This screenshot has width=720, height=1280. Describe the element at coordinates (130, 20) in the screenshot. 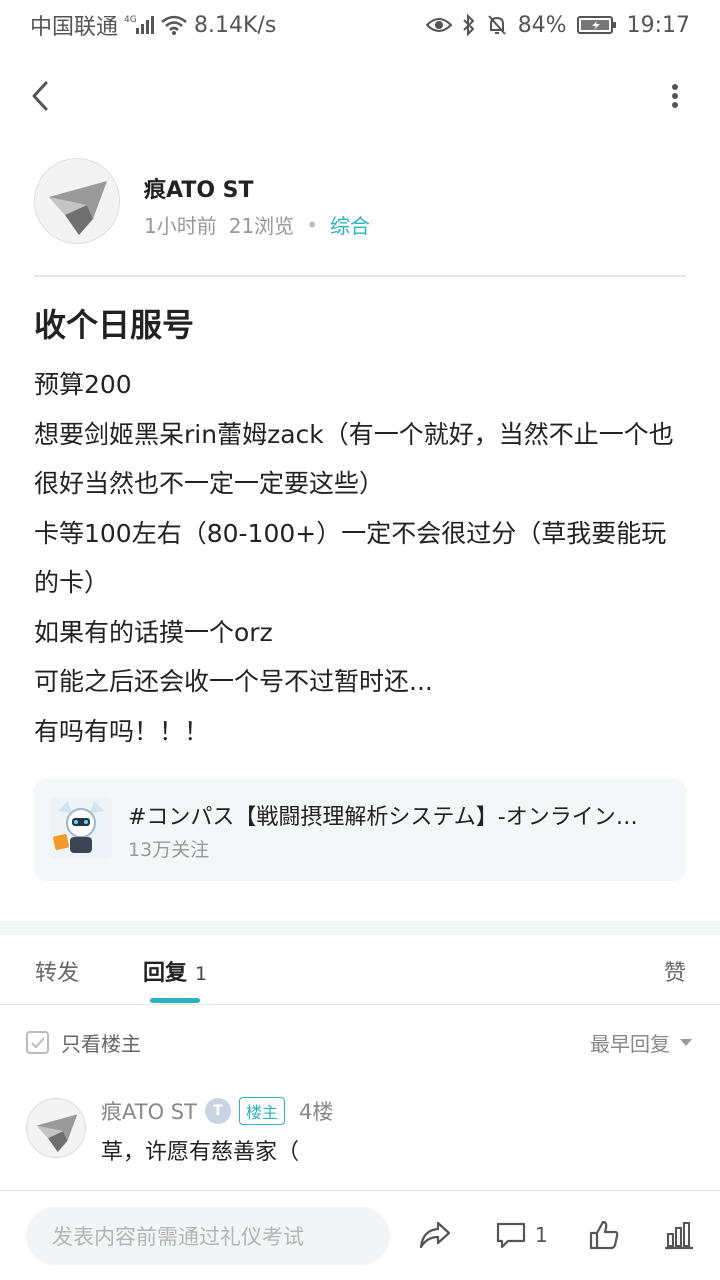

I see `svg-text: 4G` at that location.